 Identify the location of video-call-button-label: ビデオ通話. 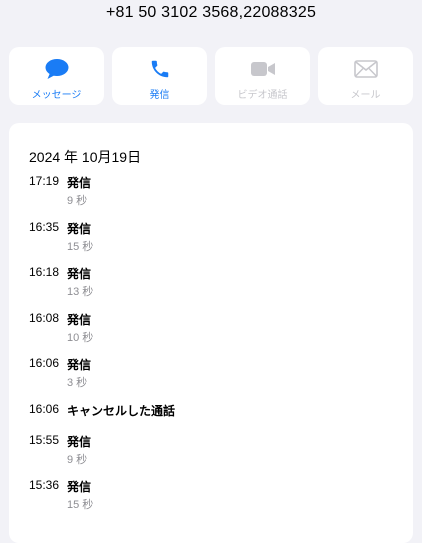
(262, 95).